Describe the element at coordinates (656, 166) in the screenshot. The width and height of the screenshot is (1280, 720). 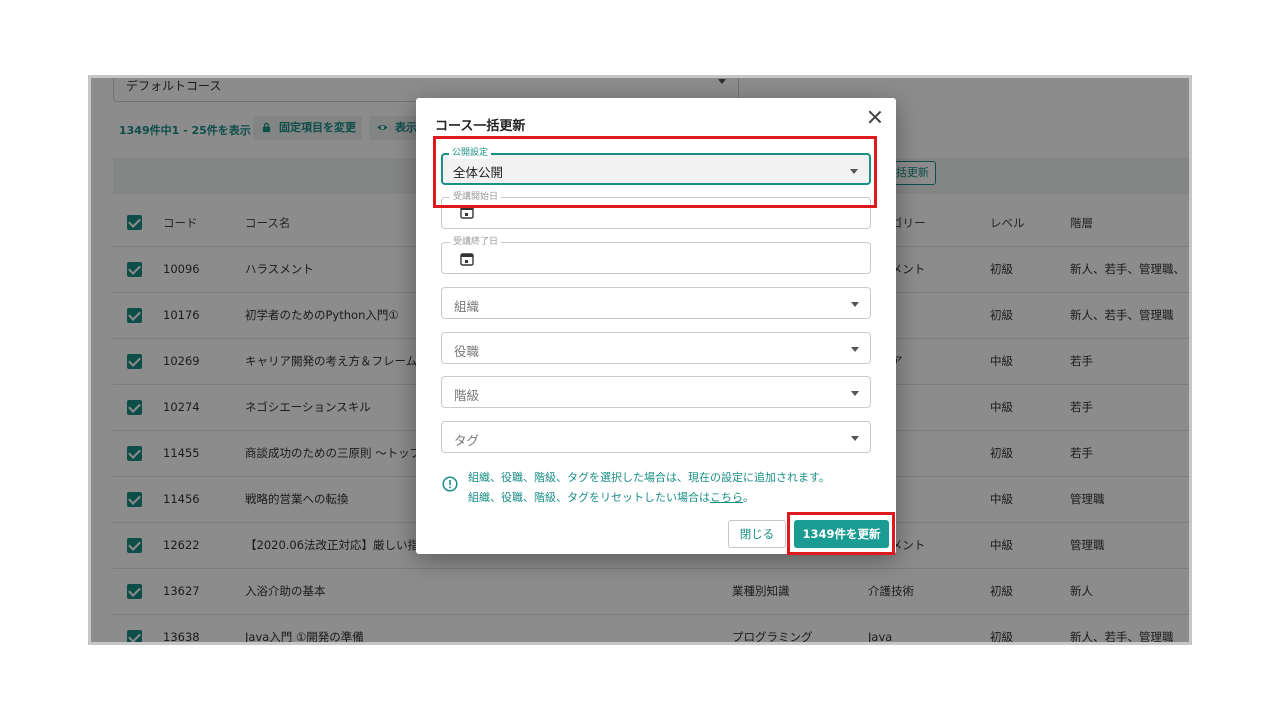
I see `publish-setting-select: 公開設定 全体公開` at that location.